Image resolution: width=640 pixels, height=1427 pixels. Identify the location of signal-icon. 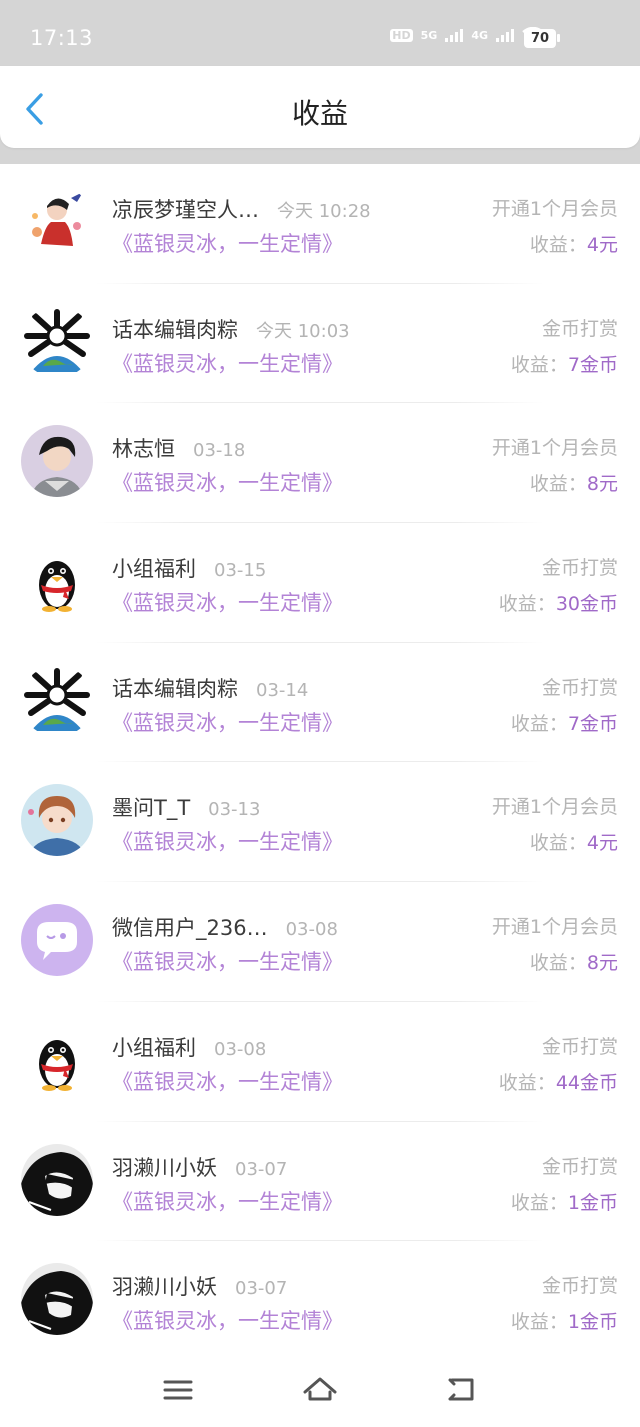
(454, 35).